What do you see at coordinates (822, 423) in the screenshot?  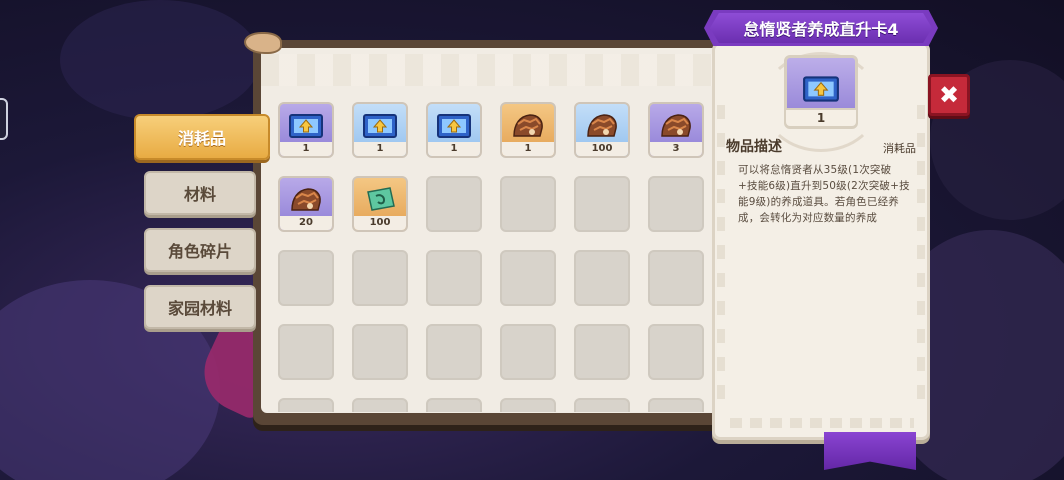 I see `detail-footer-decoration` at bounding box center [822, 423].